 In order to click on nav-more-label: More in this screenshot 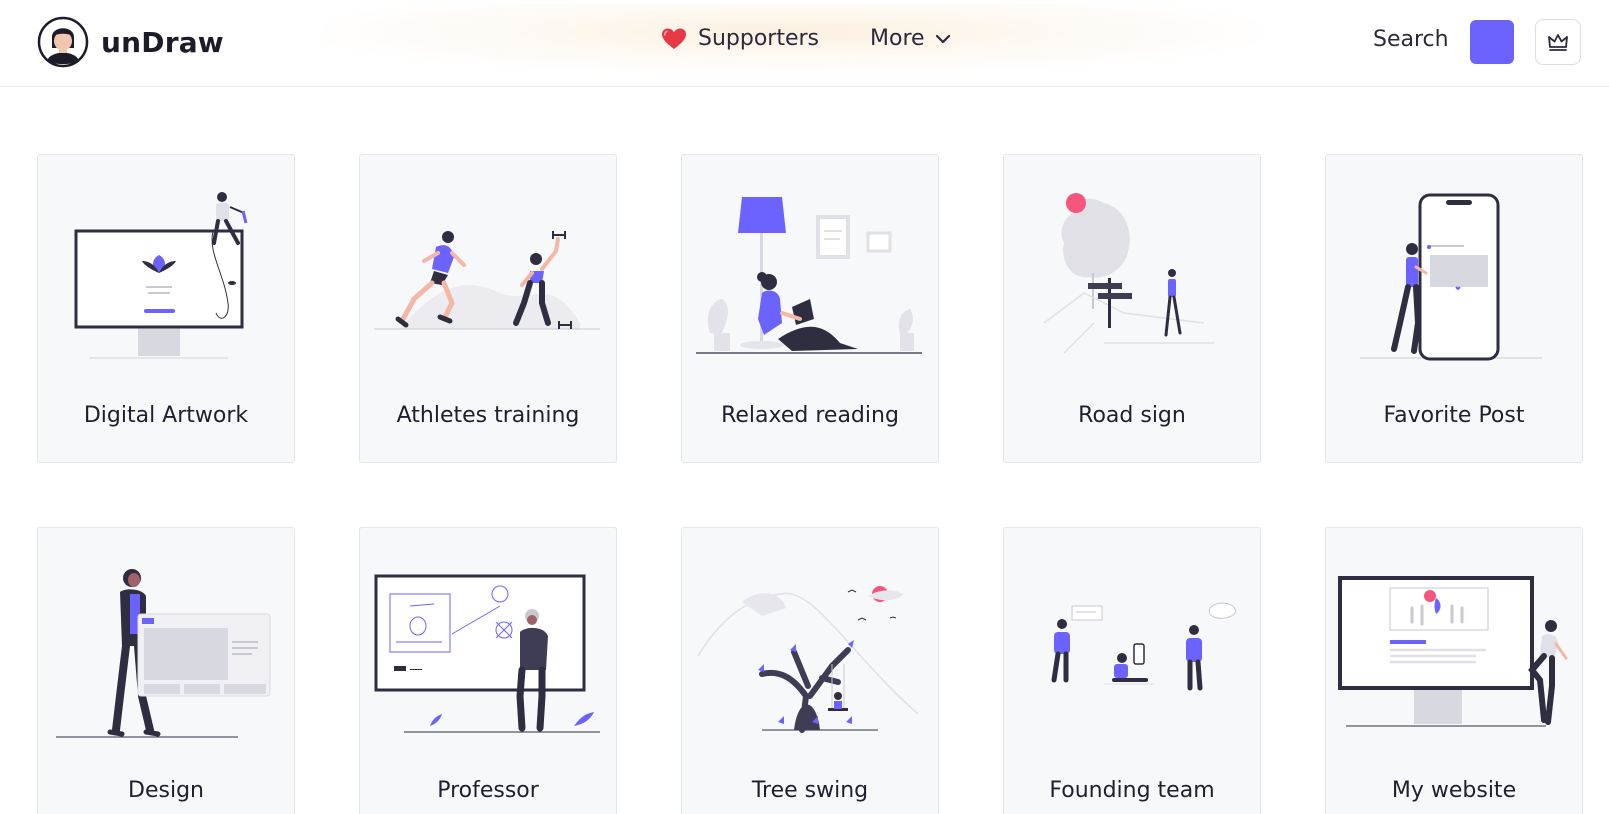, I will do `click(897, 38)`.